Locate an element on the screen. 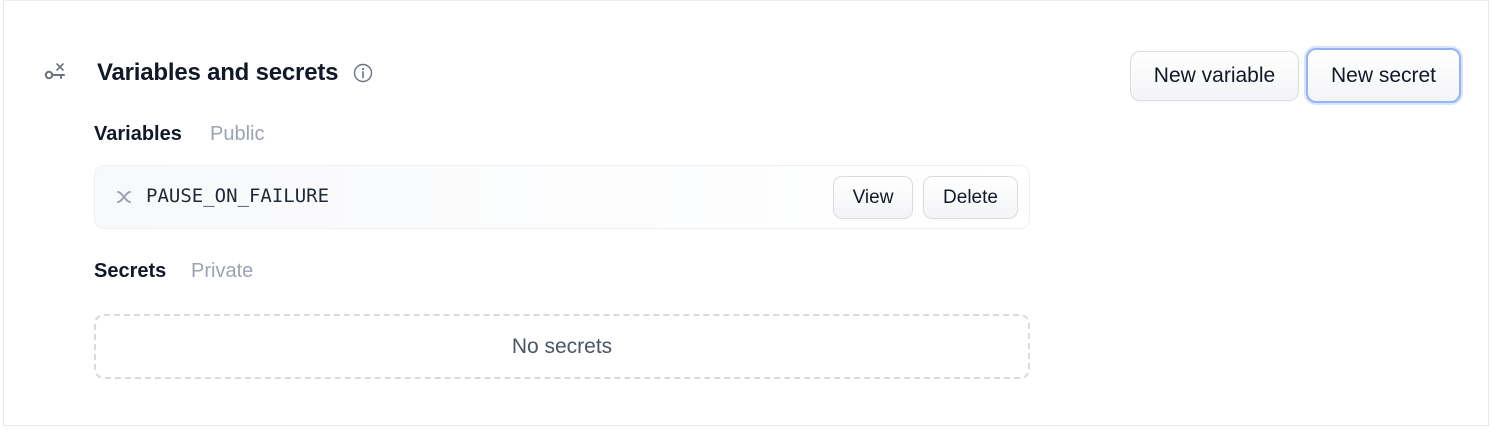 This screenshot has width=1493, height=437. delete-variable-button: Delete is located at coordinates (970, 197).